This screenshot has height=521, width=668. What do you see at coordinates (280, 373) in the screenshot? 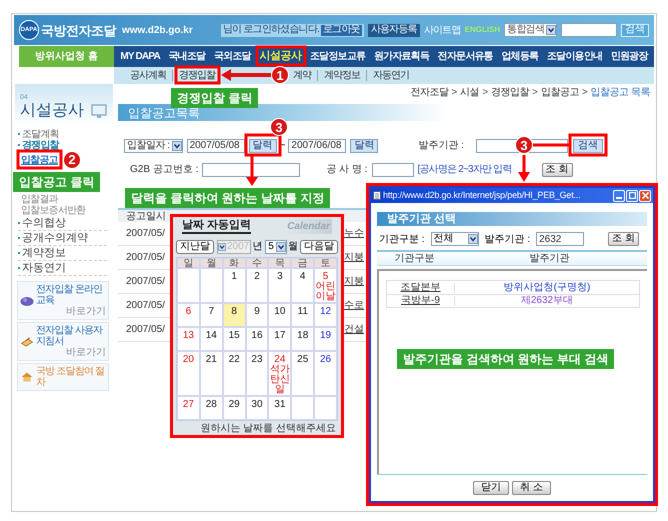
I see `day-cell: 24 석가탄신일` at bounding box center [280, 373].